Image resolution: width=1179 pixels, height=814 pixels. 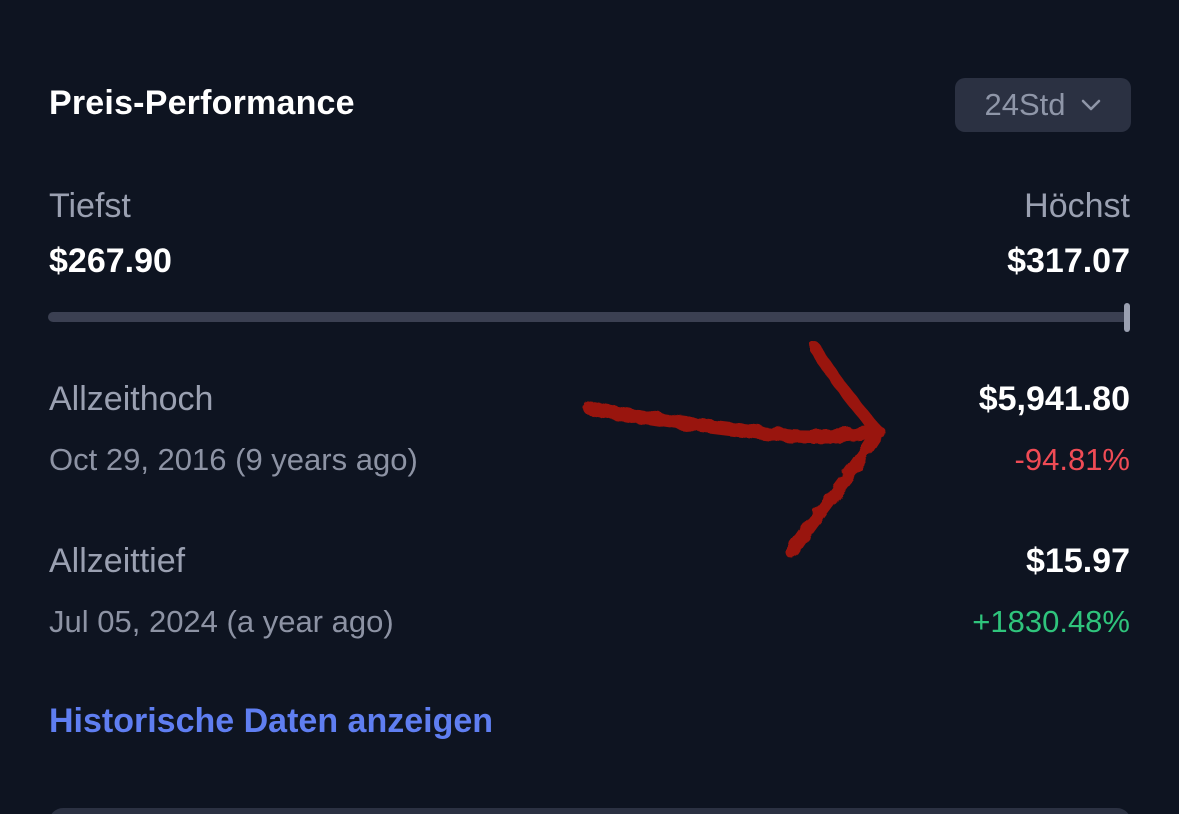 What do you see at coordinates (1127, 317) in the screenshot?
I see `current-price-marker` at bounding box center [1127, 317].